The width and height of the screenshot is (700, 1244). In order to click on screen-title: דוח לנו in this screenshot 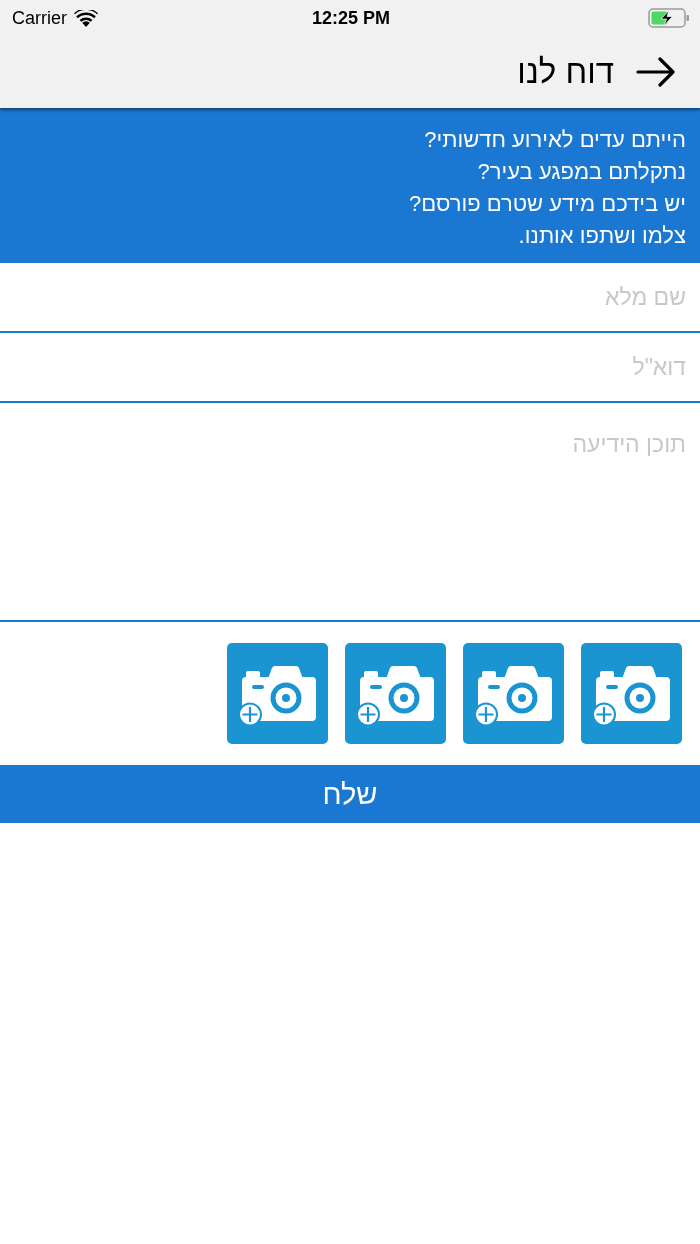, I will do `click(565, 72)`.